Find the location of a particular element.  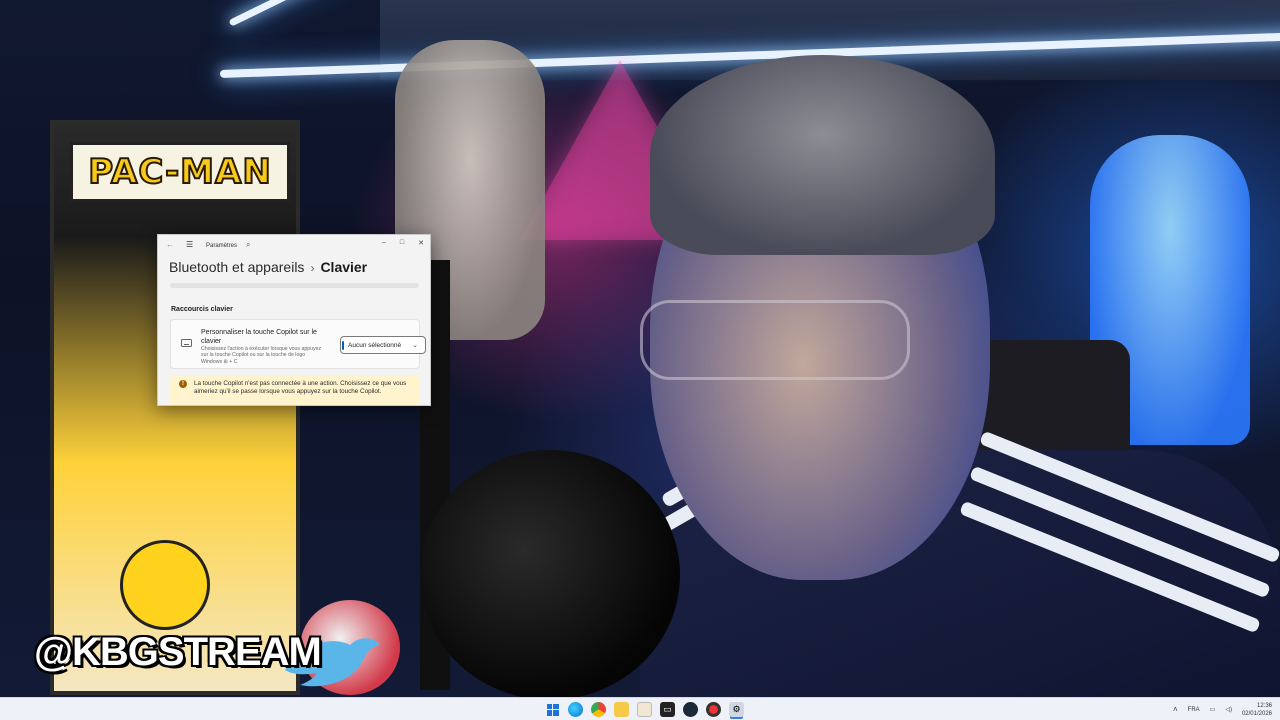

maximize-button: □ is located at coordinates (402, 243).